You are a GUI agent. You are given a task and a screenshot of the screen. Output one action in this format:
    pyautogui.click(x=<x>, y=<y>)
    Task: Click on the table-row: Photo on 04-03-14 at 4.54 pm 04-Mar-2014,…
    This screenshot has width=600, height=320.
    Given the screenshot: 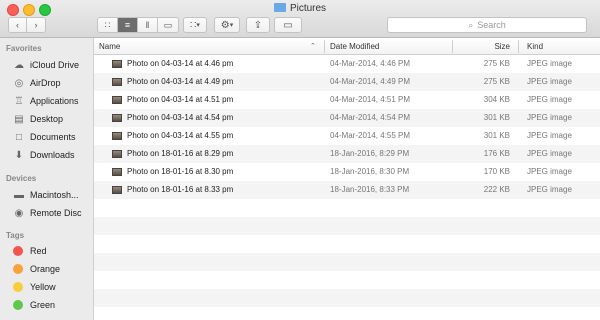 What is the action you would take?
    pyautogui.click(x=347, y=118)
    